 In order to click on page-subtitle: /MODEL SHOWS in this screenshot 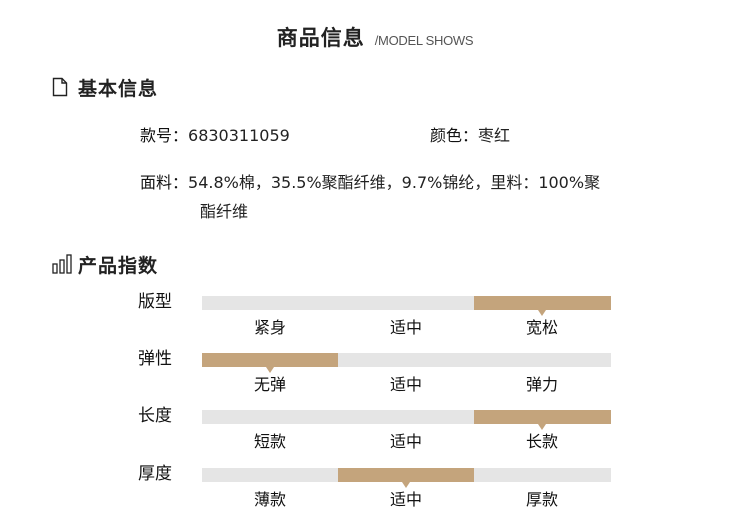, I will do `click(424, 40)`.